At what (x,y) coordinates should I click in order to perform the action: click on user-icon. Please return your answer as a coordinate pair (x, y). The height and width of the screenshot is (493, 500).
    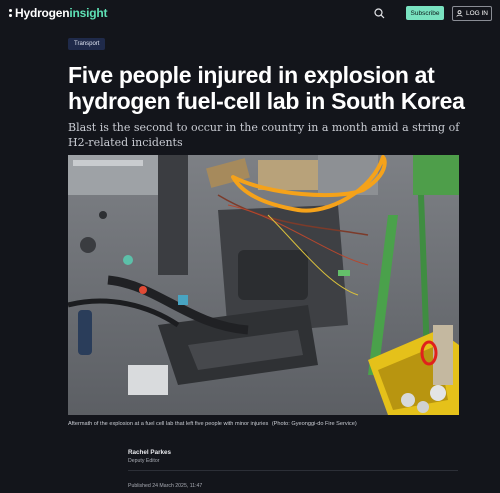
    Looking at the image, I should click on (459, 13).